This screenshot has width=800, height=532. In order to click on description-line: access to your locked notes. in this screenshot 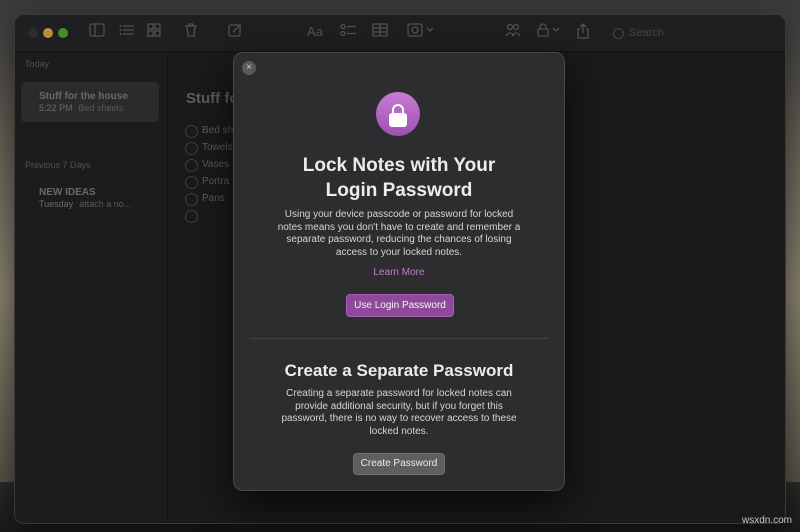, I will do `click(399, 252)`.